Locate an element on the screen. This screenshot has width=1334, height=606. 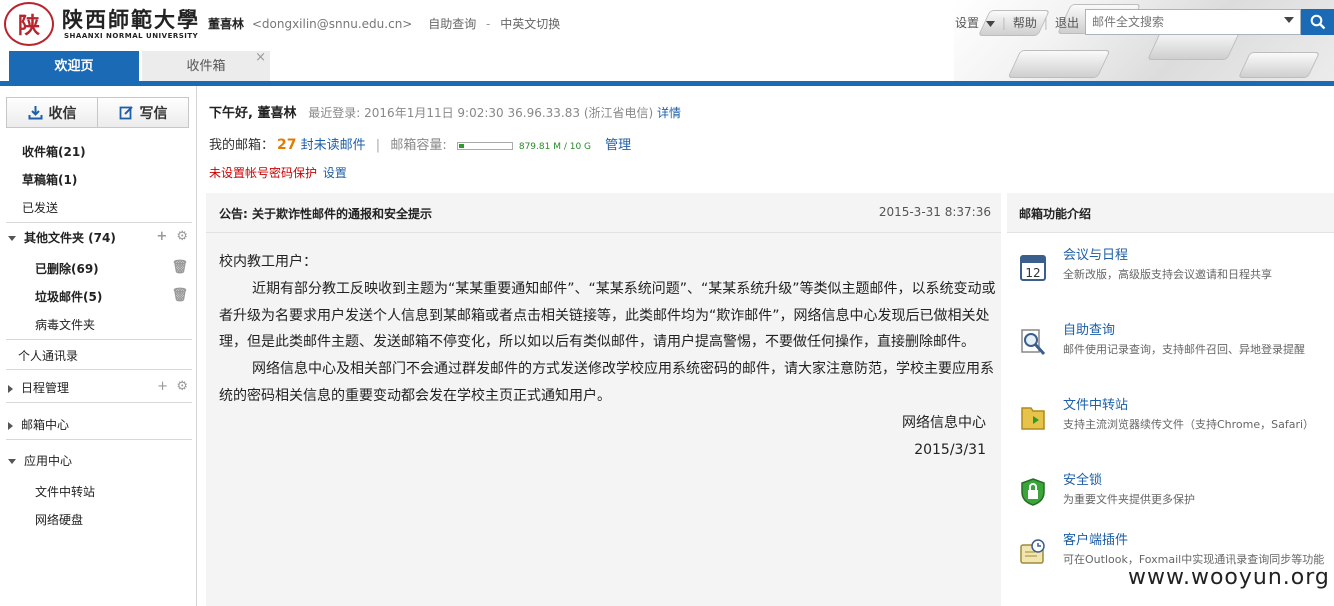
seal-icon: 陕 is located at coordinates (29, 24).